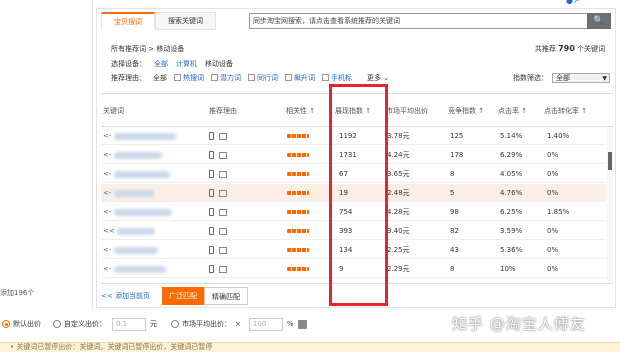  What do you see at coordinates (573, 2) in the screenshot?
I see `top-right-icons: ●↗` at bounding box center [573, 2].